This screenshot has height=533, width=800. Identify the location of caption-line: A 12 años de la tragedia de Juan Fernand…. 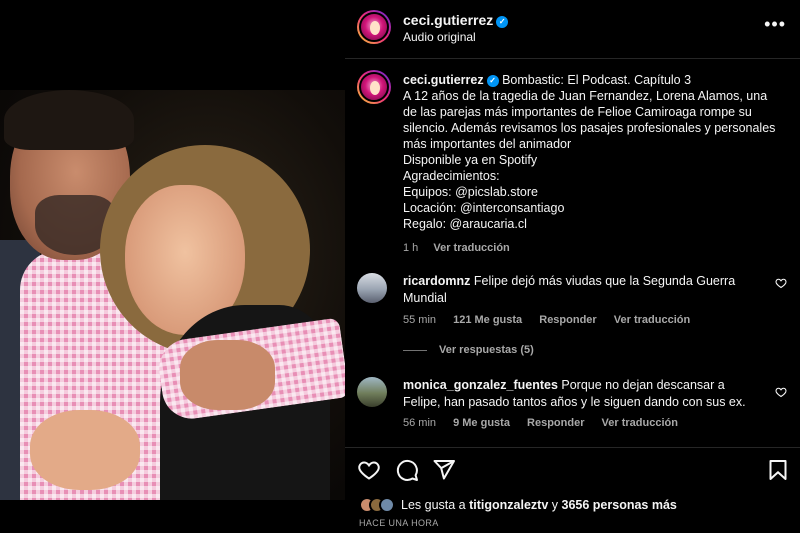
(589, 120).